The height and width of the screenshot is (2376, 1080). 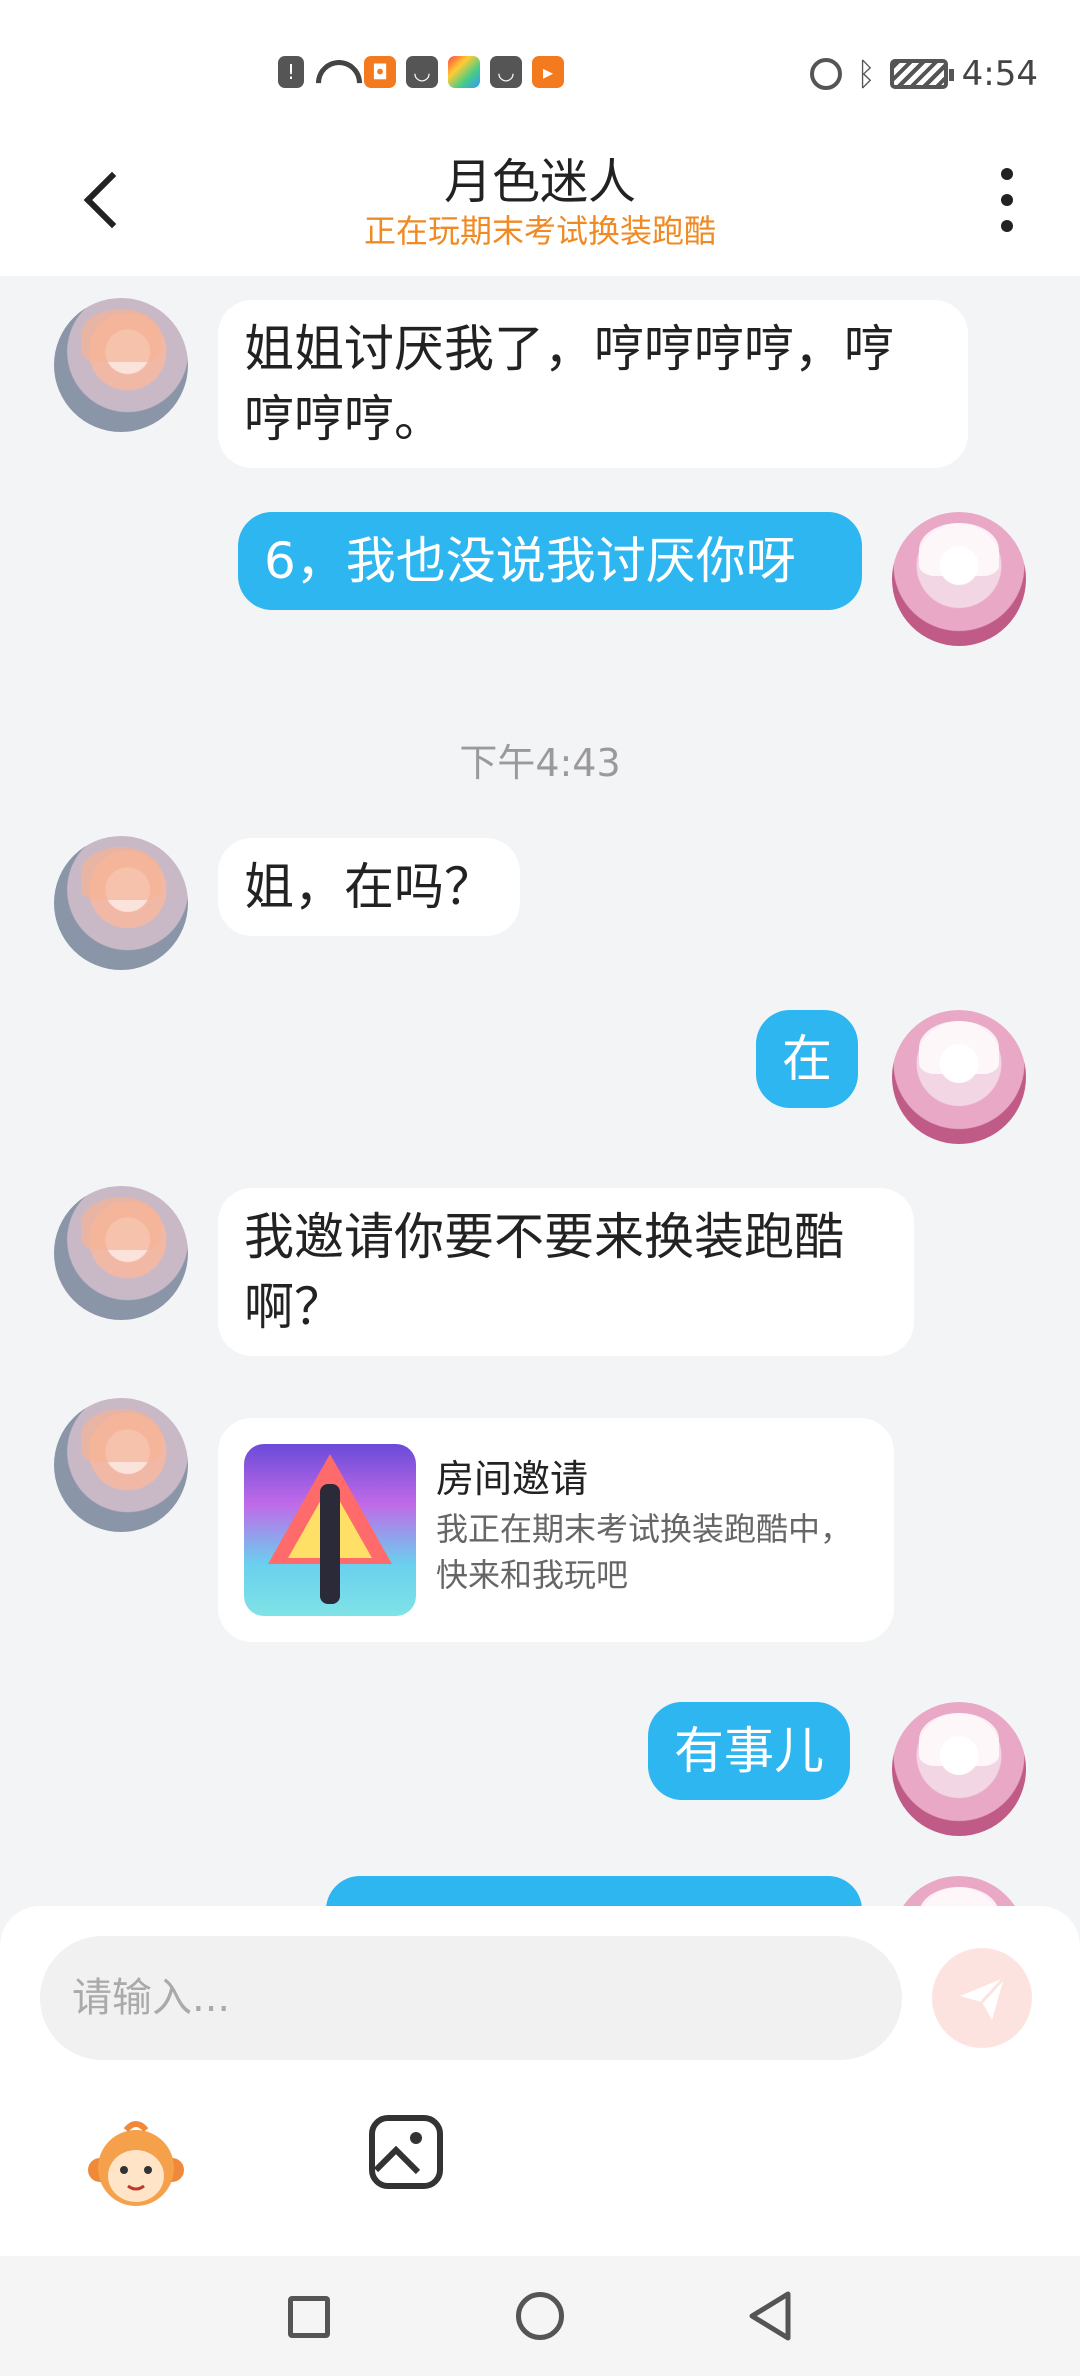 What do you see at coordinates (566, 1272) in the screenshot?
I see `message-bubble-received: 我邀请你要不要来换装跑酷啊？` at bounding box center [566, 1272].